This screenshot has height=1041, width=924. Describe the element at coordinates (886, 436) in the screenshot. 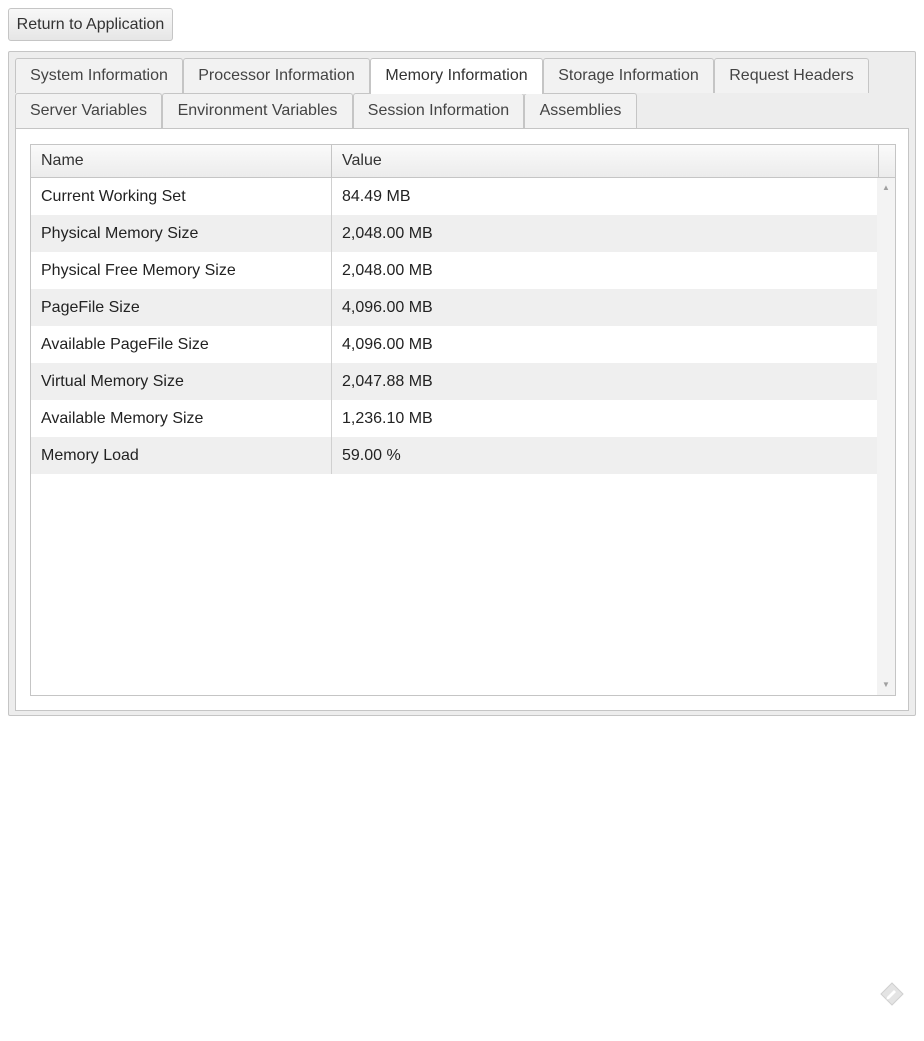

I see `vertical-scrollbar: ▲ ▼` at that location.